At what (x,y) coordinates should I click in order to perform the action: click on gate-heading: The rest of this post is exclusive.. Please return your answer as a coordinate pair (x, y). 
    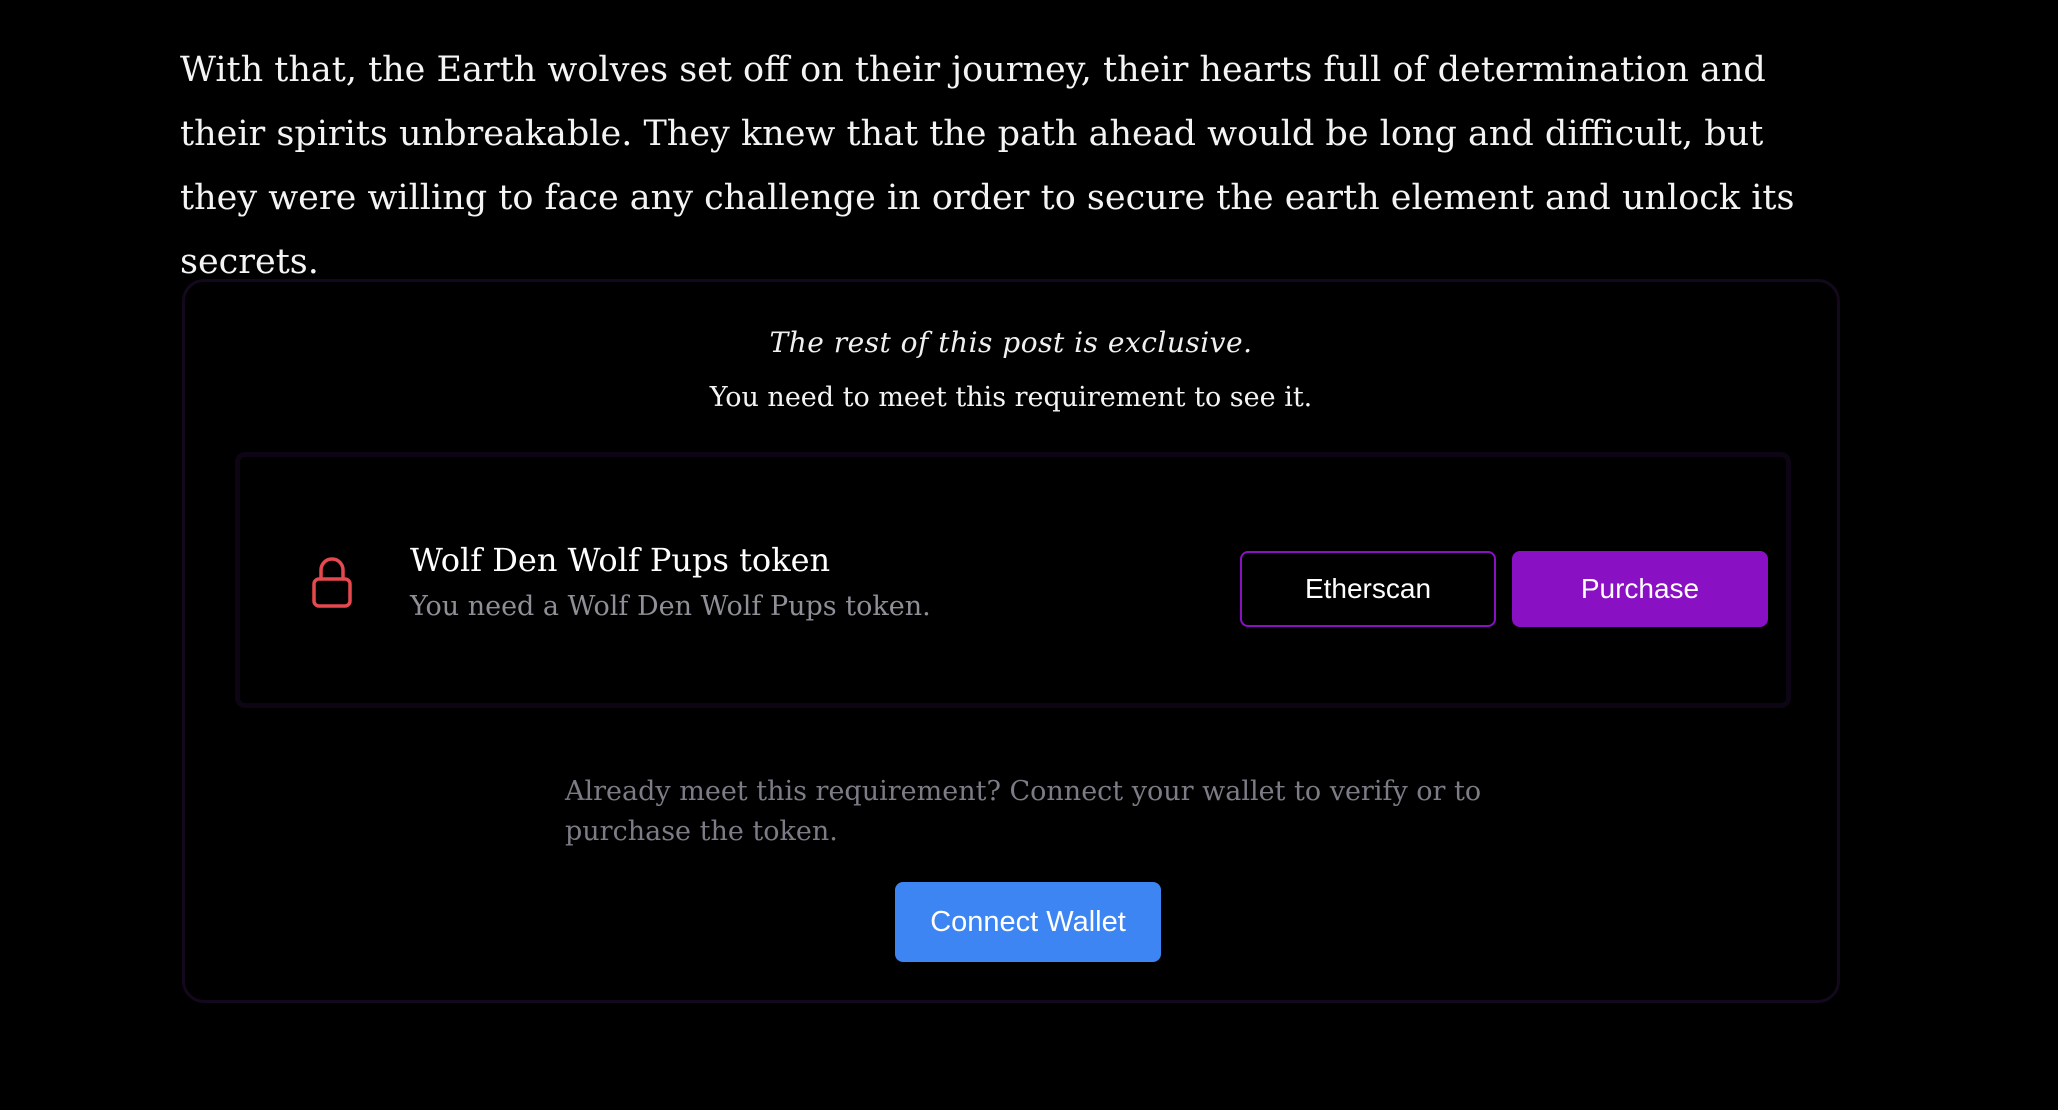
    Looking at the image, I should click on (1011, 342).